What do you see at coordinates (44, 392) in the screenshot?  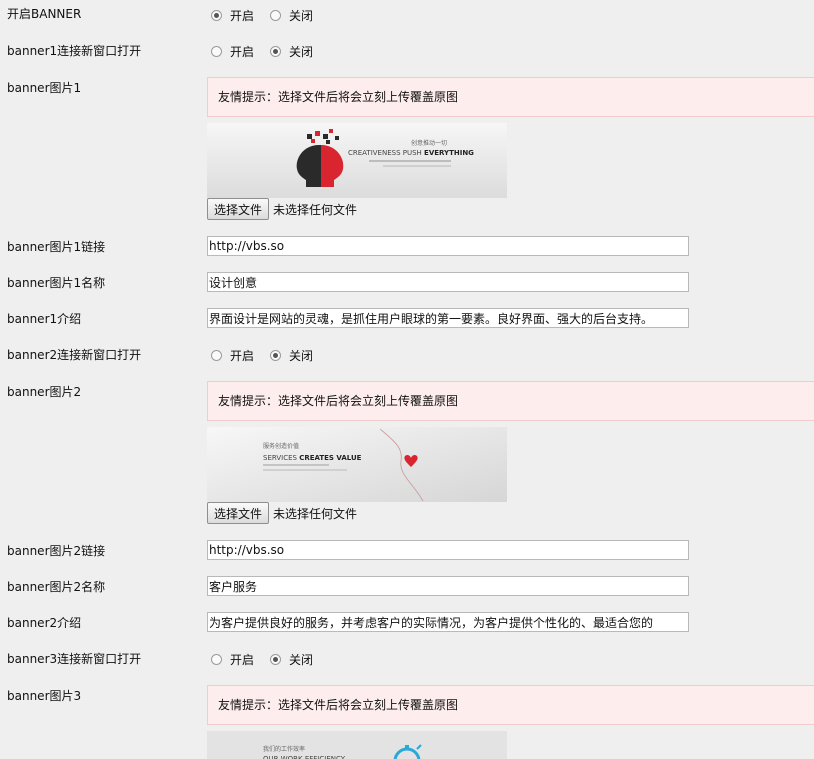 I see `banner2-image-label: banner图片2` at bounding box center [44, 392].